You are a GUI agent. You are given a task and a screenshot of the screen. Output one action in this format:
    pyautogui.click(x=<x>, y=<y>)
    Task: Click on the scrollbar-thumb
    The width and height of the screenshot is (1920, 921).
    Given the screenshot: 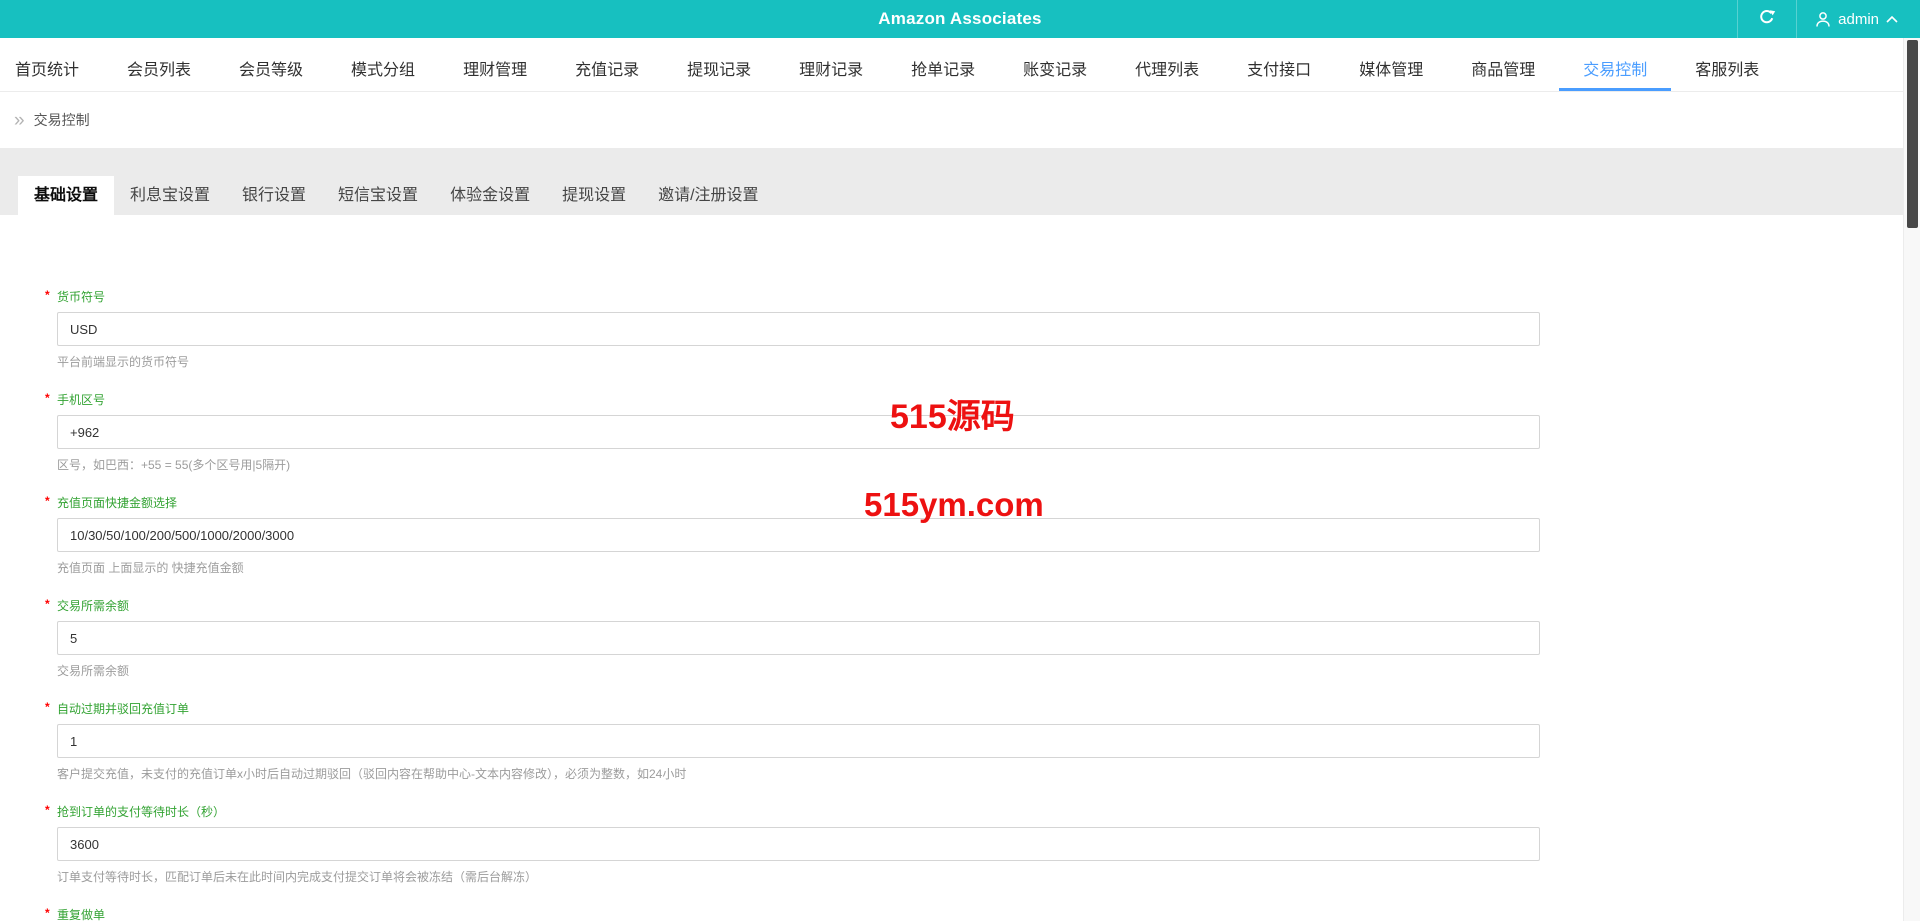 What is the action you would take?
    pyautogui.click(x=1912, y=134)
    